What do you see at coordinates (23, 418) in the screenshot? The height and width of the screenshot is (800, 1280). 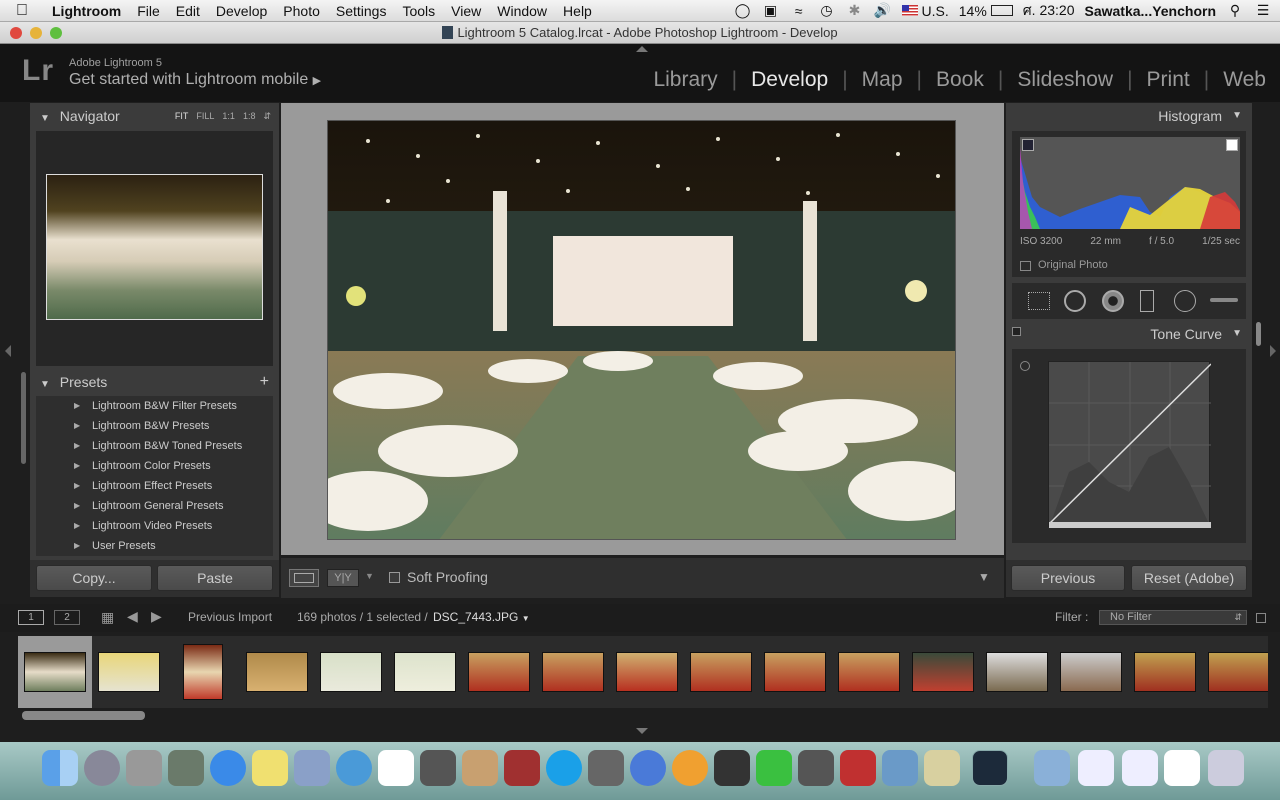 I see `left-panel-scrollbar` at bounding box center [23, 418].